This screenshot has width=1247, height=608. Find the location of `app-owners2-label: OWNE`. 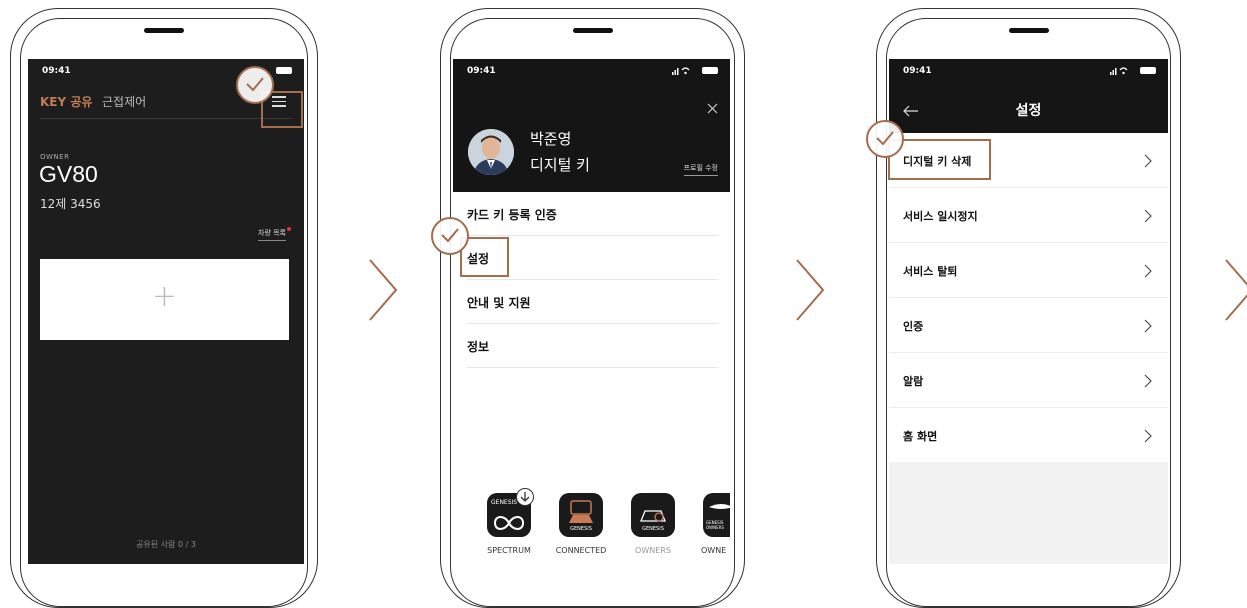

app-owners2-label: OWNE is located at coordinates (714, 550).